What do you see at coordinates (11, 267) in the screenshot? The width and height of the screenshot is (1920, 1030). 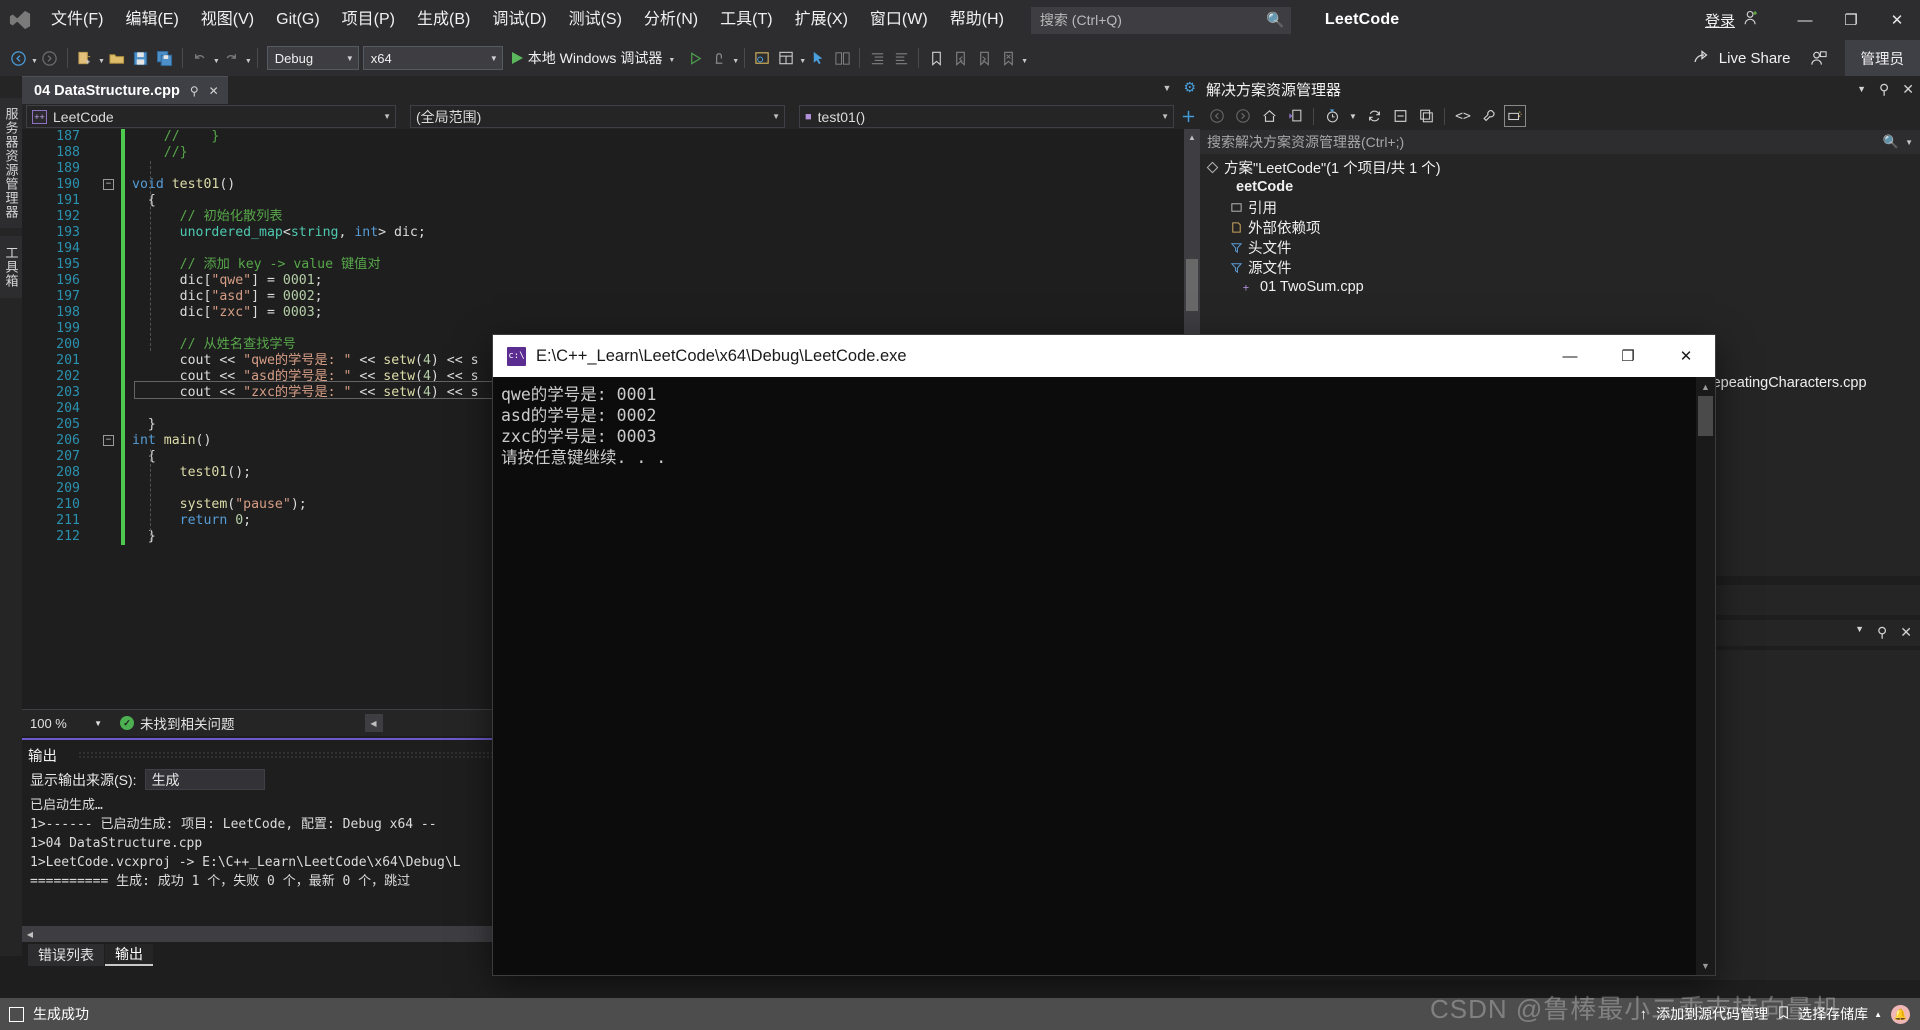 I see `vertical-tab-toolbox: 工具箱` at bounding box center [11, 267].